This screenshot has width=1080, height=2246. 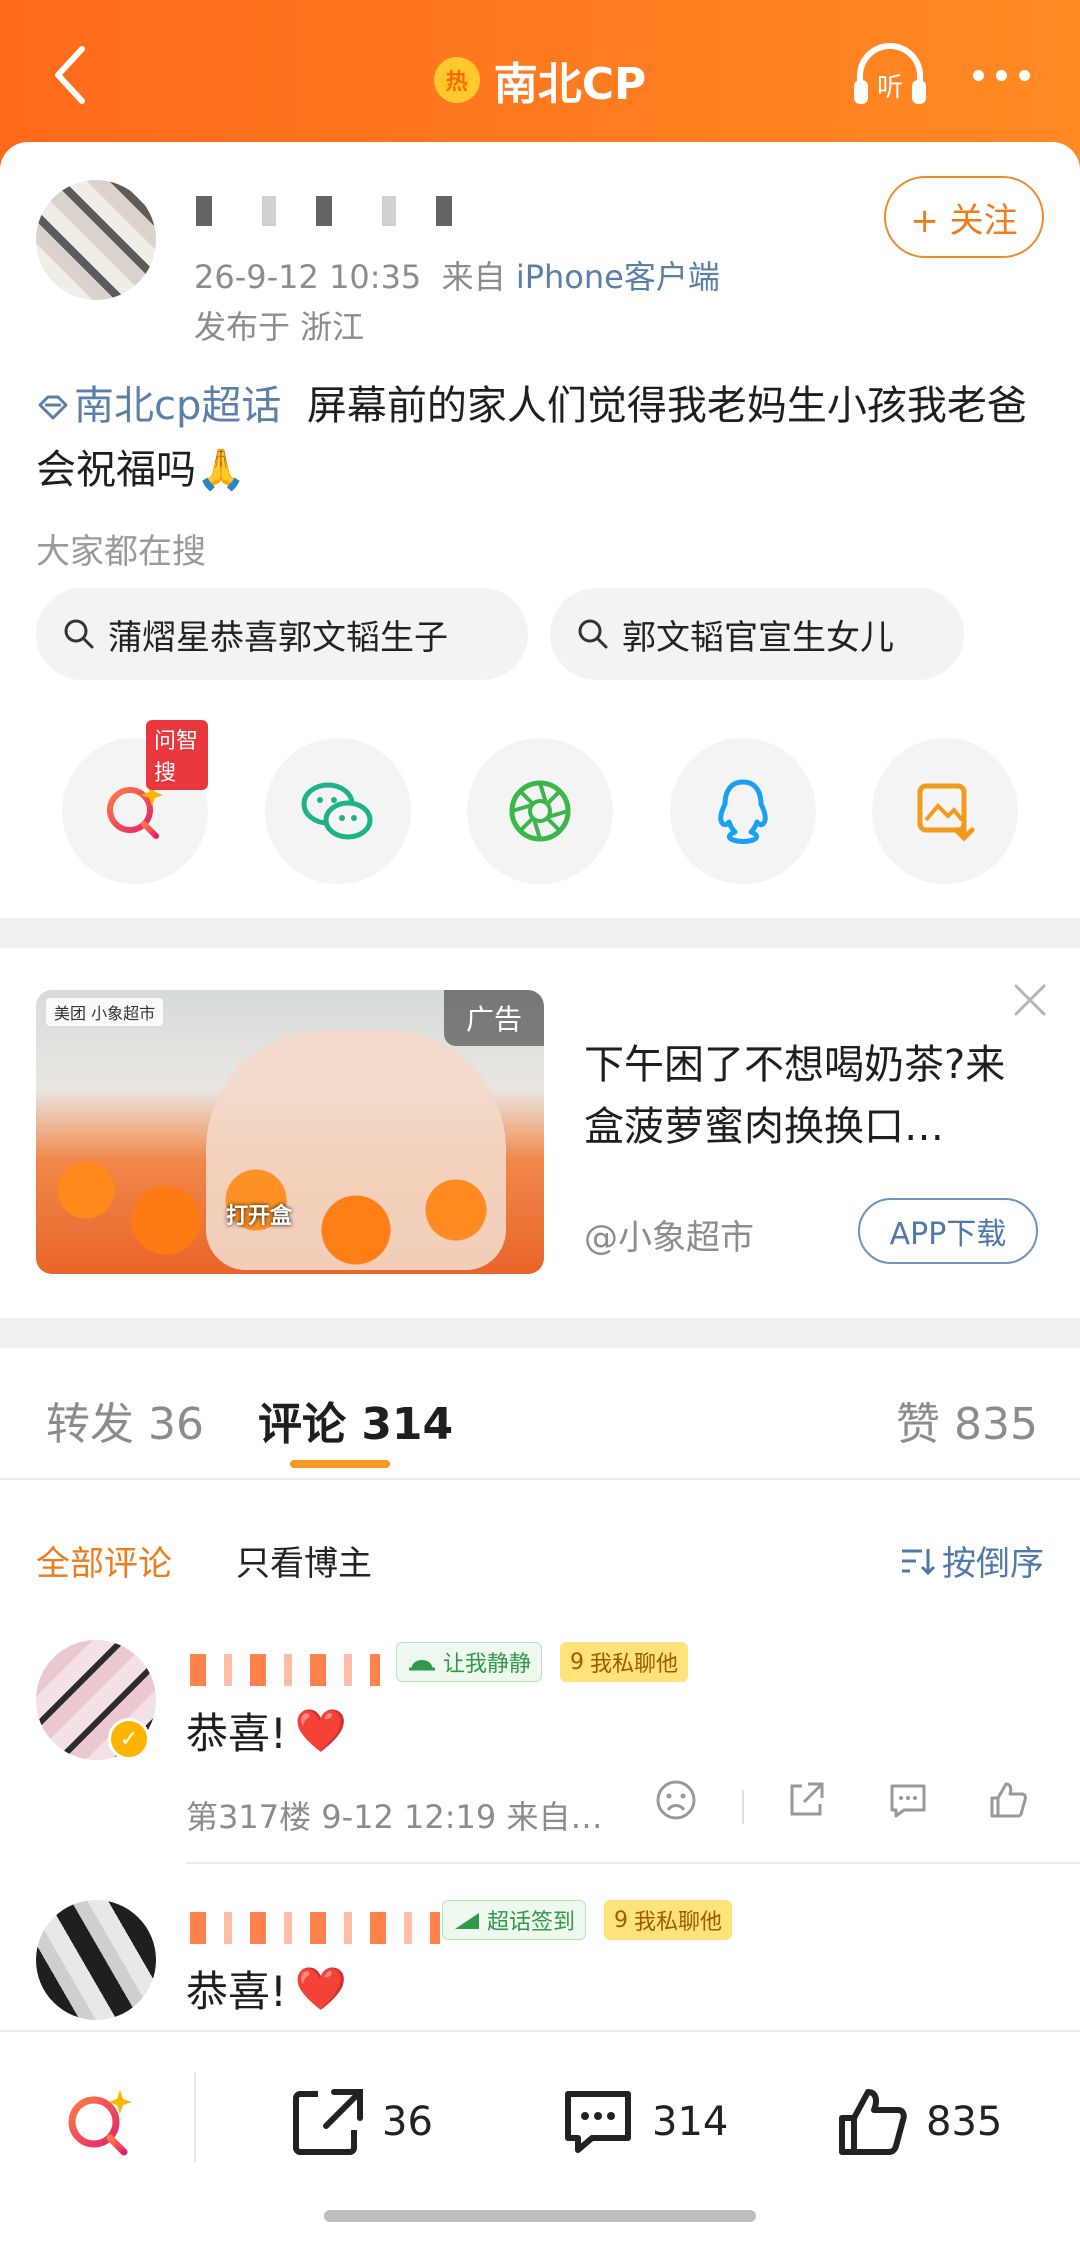 What do you see at coordinates (473, 277) in the screenshot?
I see `source-prefix: 来自` at bounding box center [473, 277].